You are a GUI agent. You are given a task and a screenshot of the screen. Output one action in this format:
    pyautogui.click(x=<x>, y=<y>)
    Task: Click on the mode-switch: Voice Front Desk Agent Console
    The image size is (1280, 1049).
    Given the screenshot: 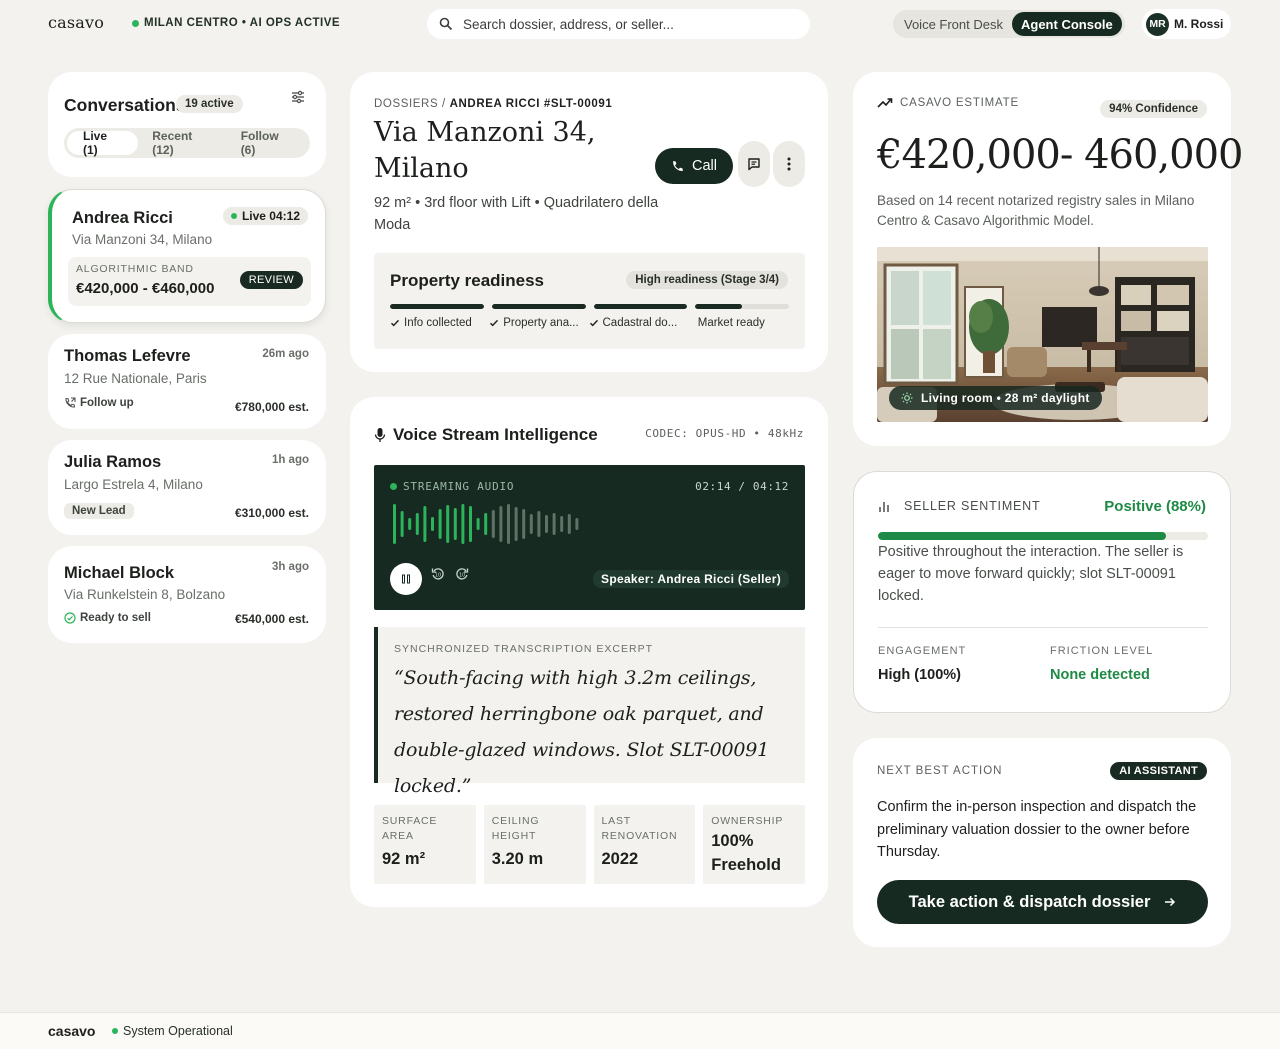 What is the action you would take?
    pyautogui.click(x=1009, y=24)
    